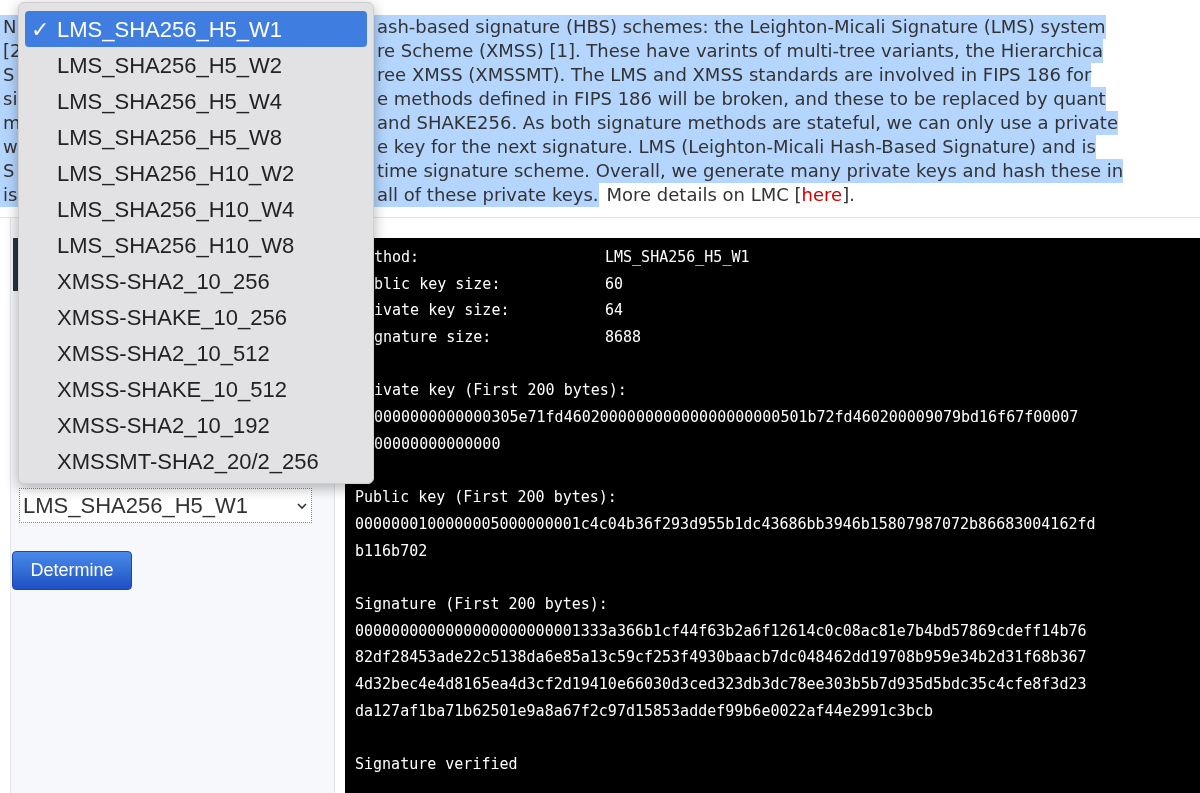  What do you see at coordinates (721, 657) in the screenshot?
I see `console-line: 82df28453ade22c5138da6e85a13c59cf253f4930baacb7dc048462dd19708b959e34b2d31f68b367` at bounding box center [721, 657].